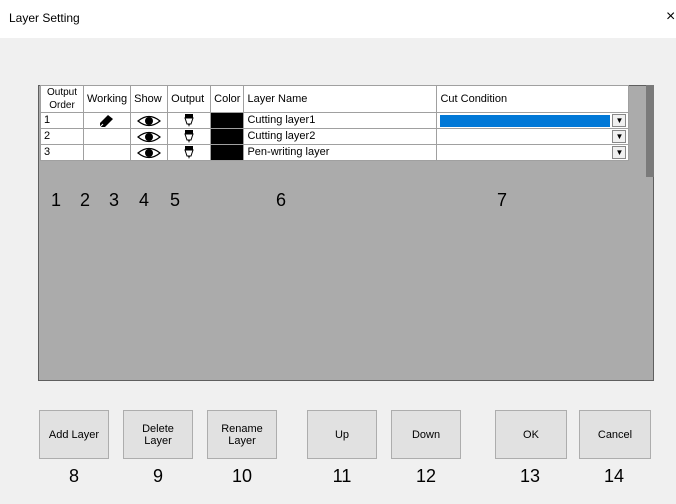 The image size is (676, 504). I want to click on header-layer-name: Layer Name, so click(340, 99).